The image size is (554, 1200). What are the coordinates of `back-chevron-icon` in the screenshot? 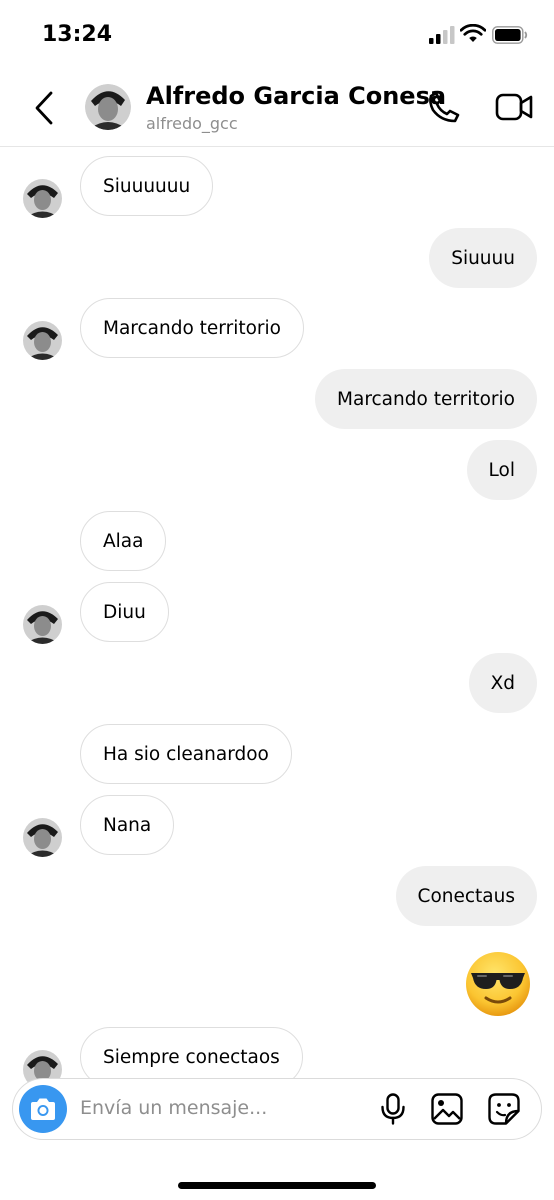 It's located at (45, 108).